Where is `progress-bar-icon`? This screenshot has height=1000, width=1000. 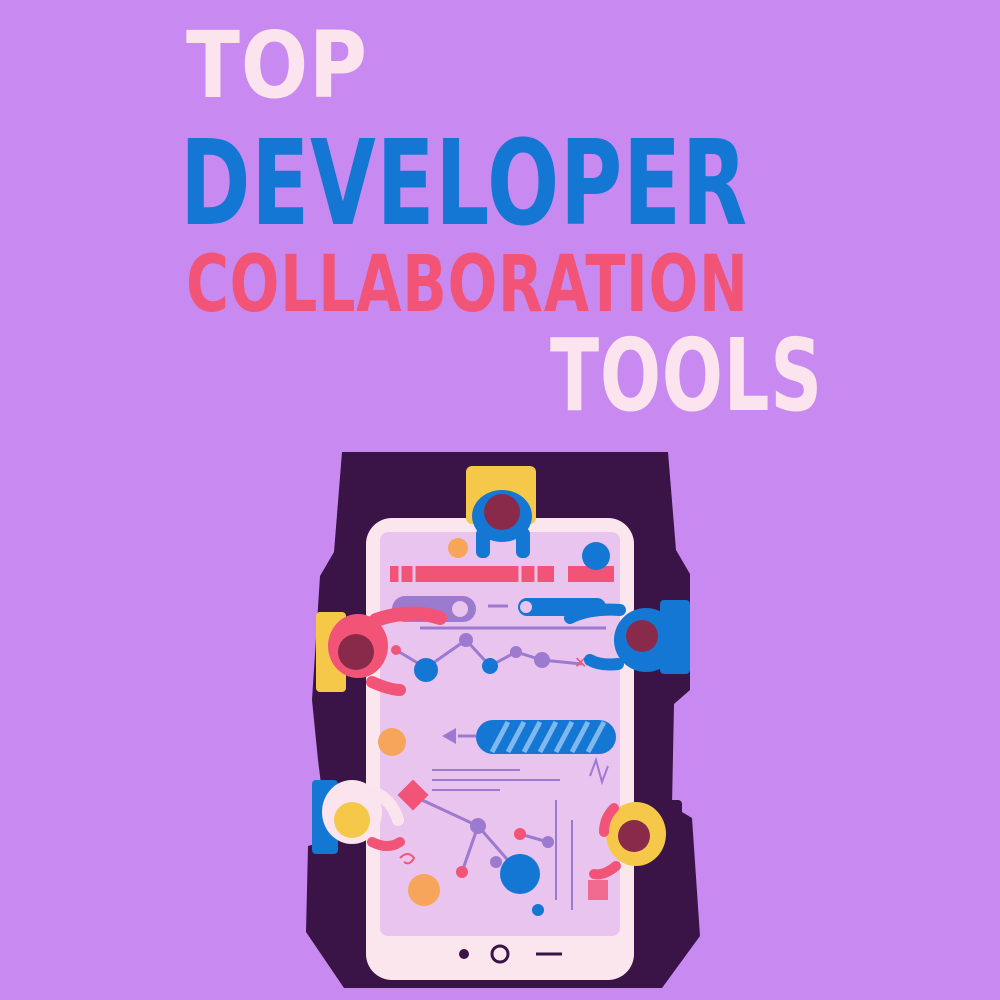
progress-bar-icon is located at coordinates (546, 737).